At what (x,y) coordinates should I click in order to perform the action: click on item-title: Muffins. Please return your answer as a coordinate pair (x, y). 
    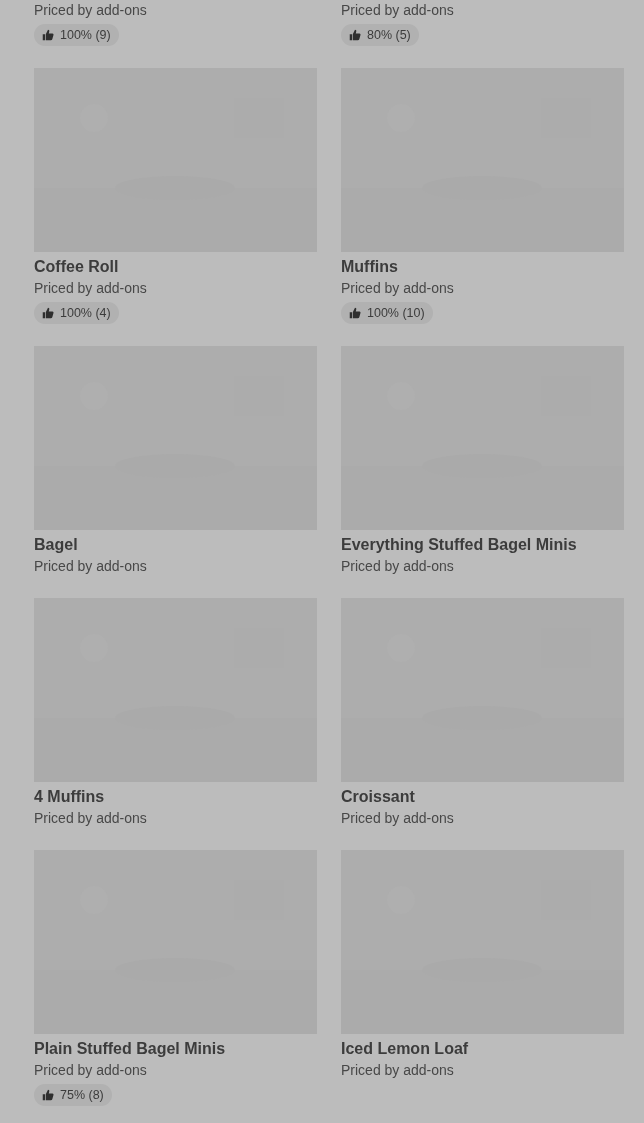
    Looking at the image, I should click on (369, 267).